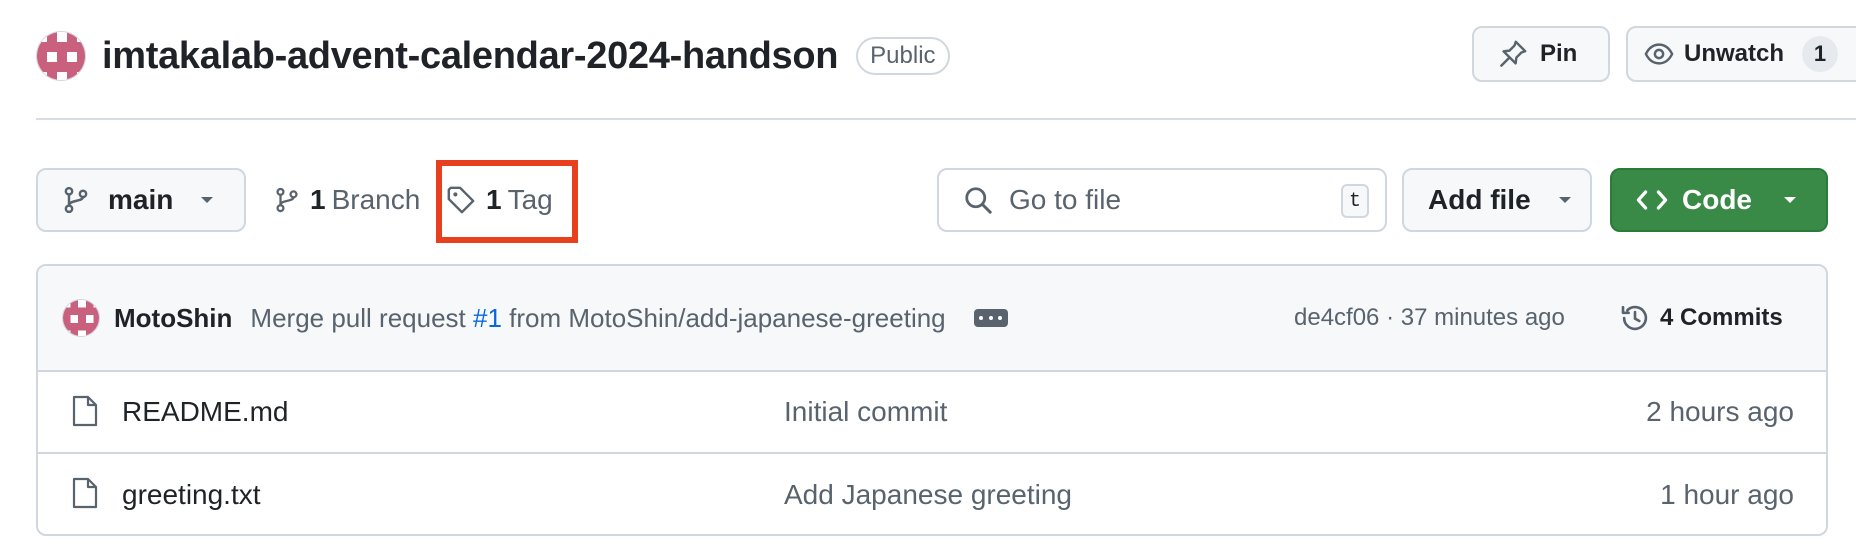 The image size is (1856, 560). I want to click on commits-link: 4 Commits, so click(1701, 318).